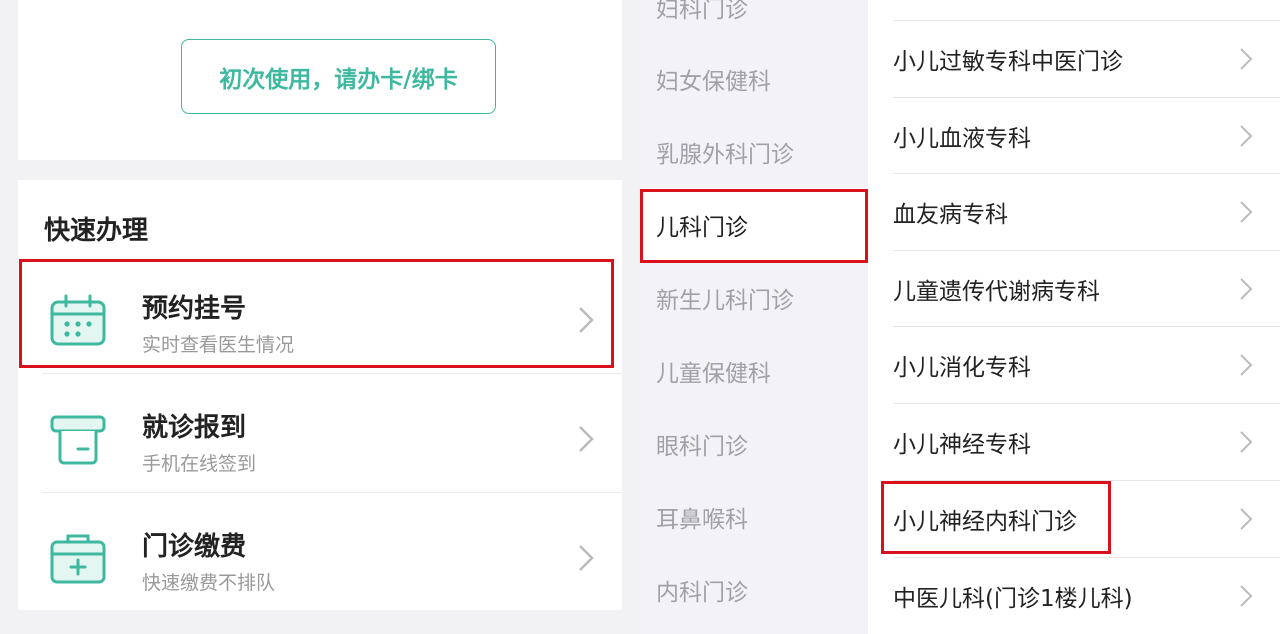  What do you see at coordinates (1008, 61) in the screenshot?
I see `department-label: 小儿过敏专科中医门诊` at bounding box center [1008, 61].